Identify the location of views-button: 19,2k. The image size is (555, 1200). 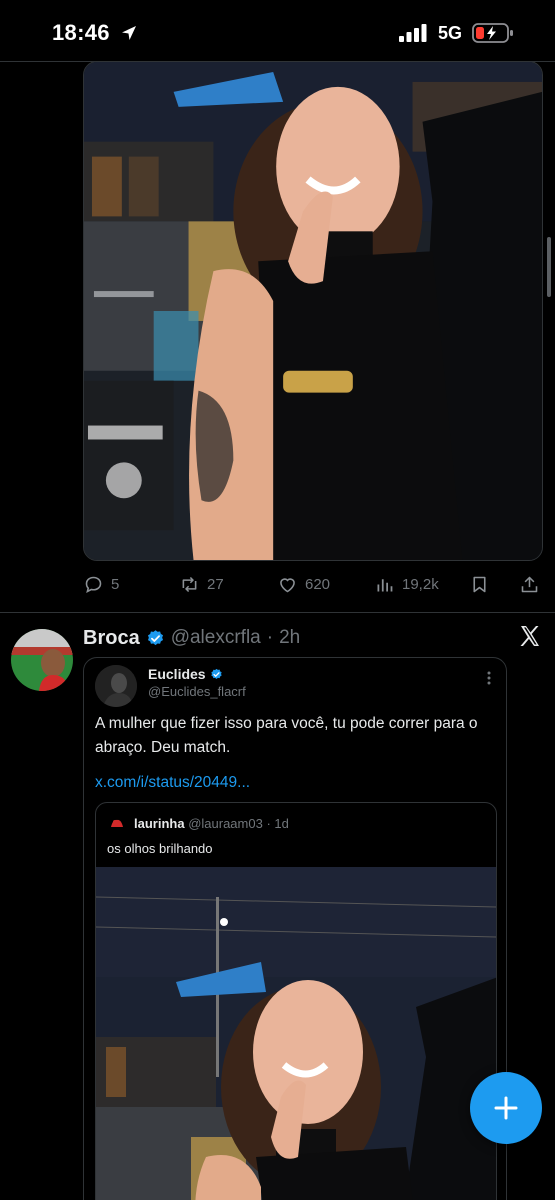
(406, 584).